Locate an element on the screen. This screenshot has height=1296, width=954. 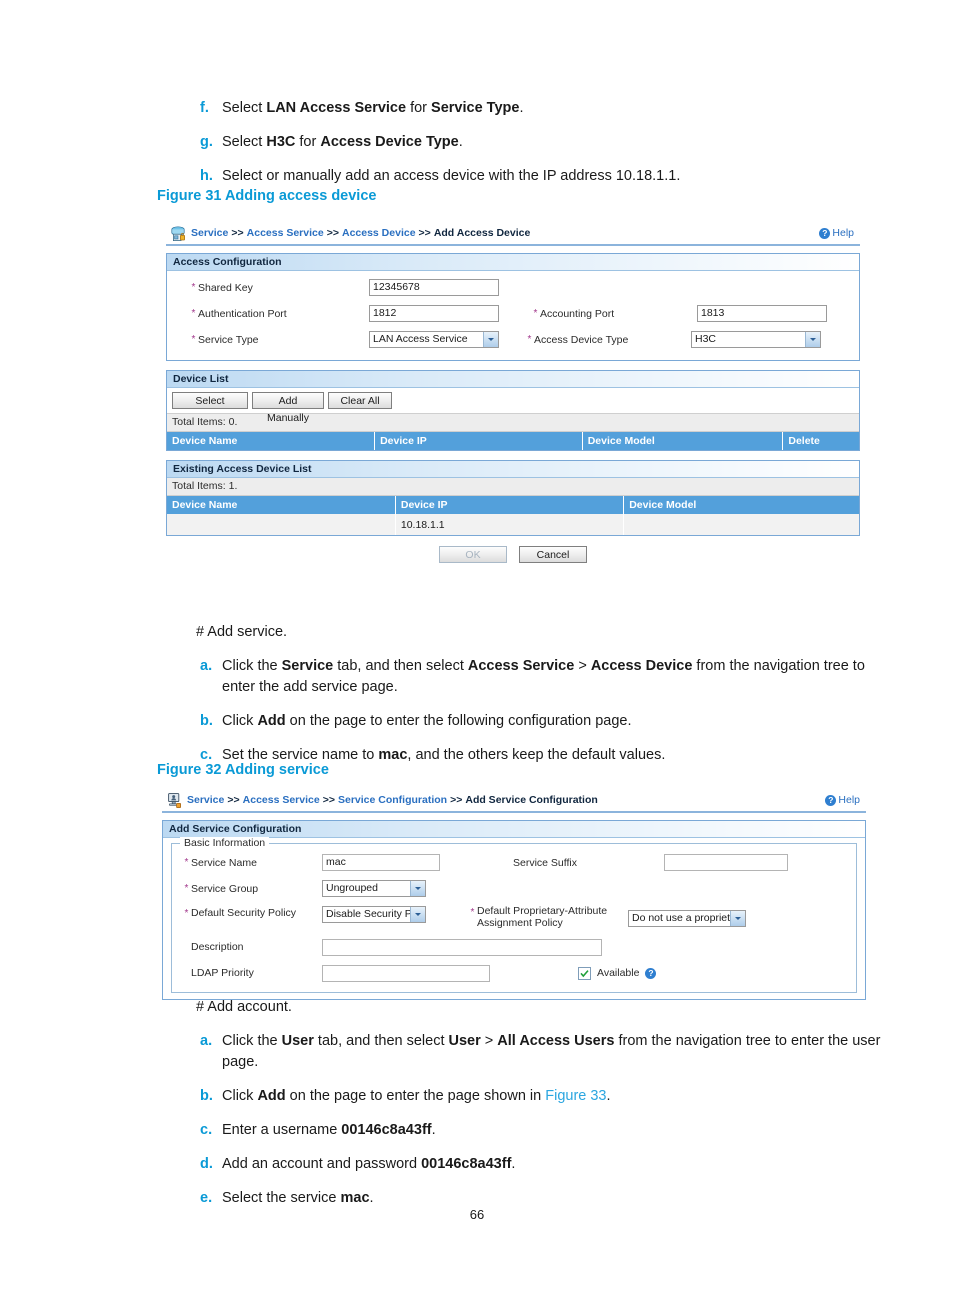
form-row-service-group: * Service Group Ungrouped is located at coordinates (514, 888).